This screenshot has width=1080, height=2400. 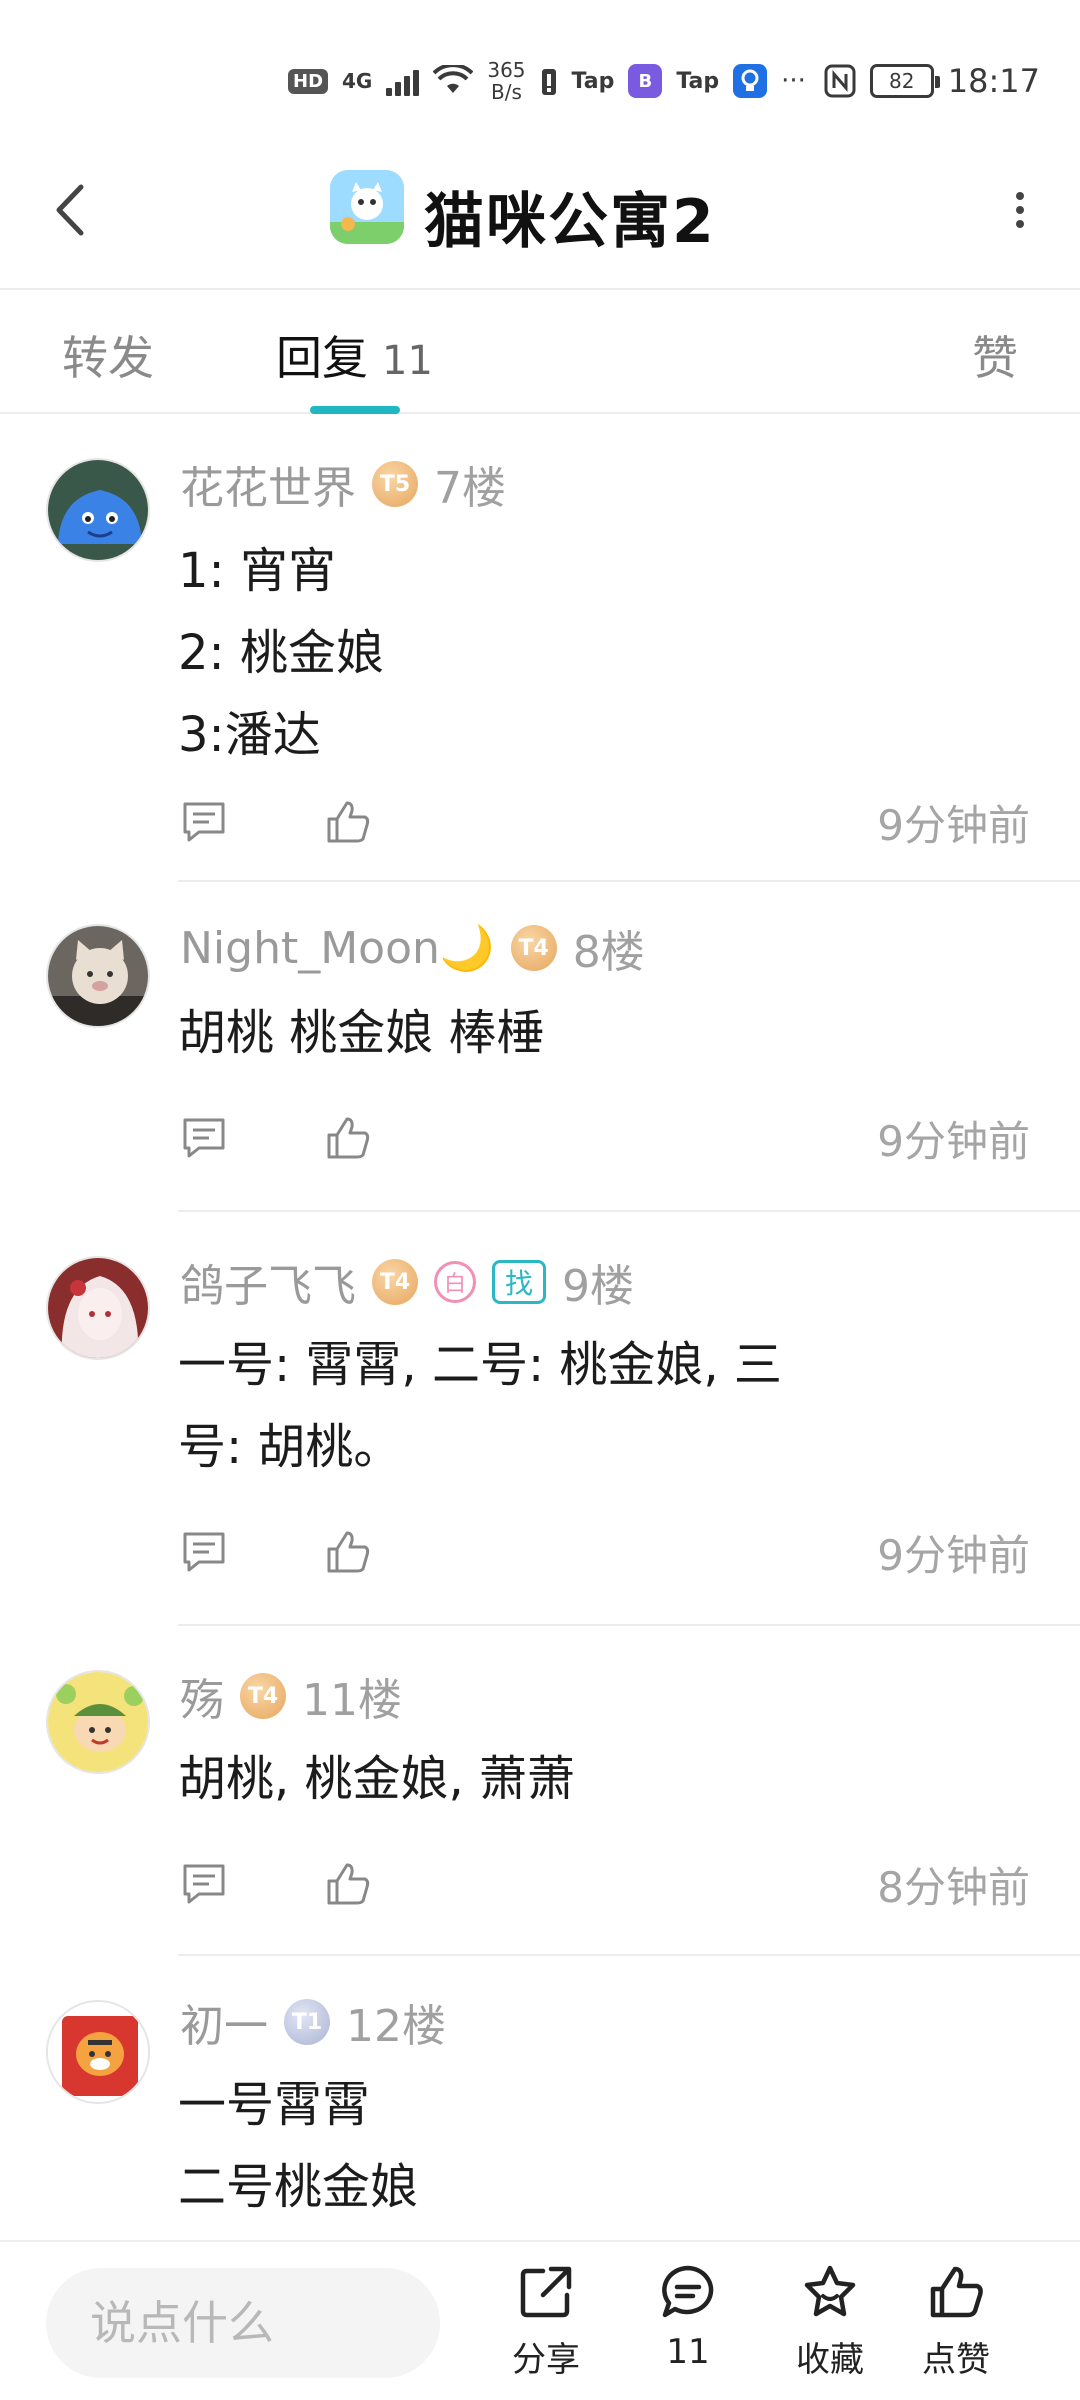 What do you see at coordinates (281, 653) in the screenshot?
I see `reply-line: 2: 桃金娘` at bounding box center [281, 653].